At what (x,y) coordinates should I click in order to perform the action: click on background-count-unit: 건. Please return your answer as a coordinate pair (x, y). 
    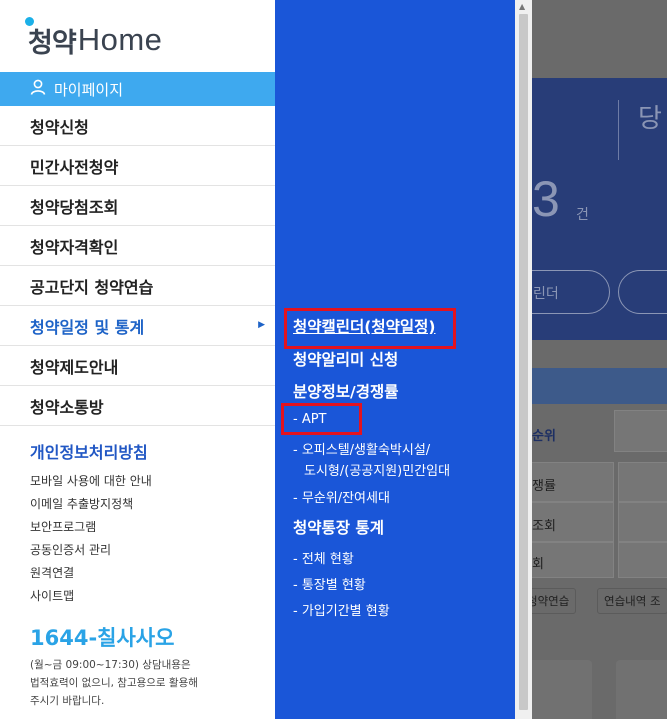
    Looking at the image, I should click on (582, 215).